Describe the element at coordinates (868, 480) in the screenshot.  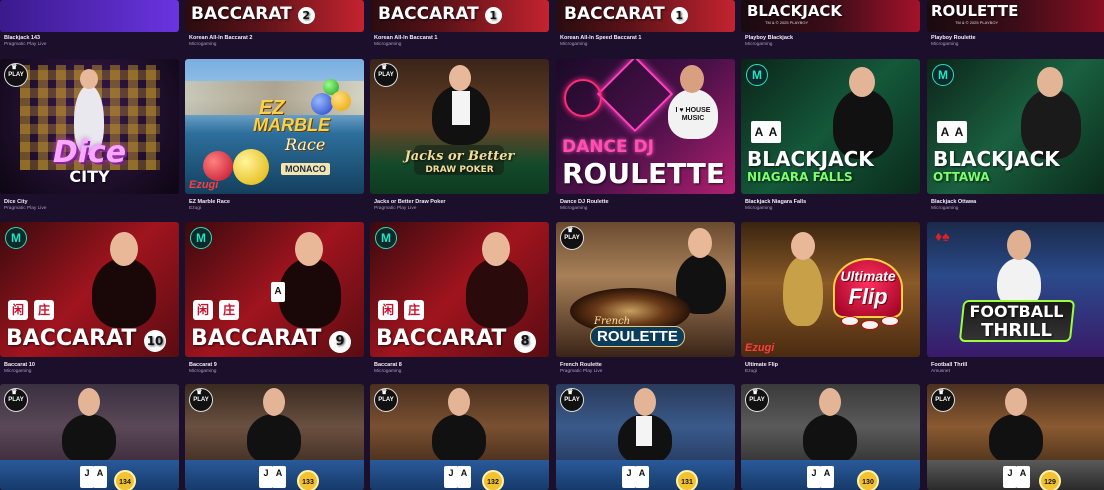
I see `table-number-chip: 130` at that location.